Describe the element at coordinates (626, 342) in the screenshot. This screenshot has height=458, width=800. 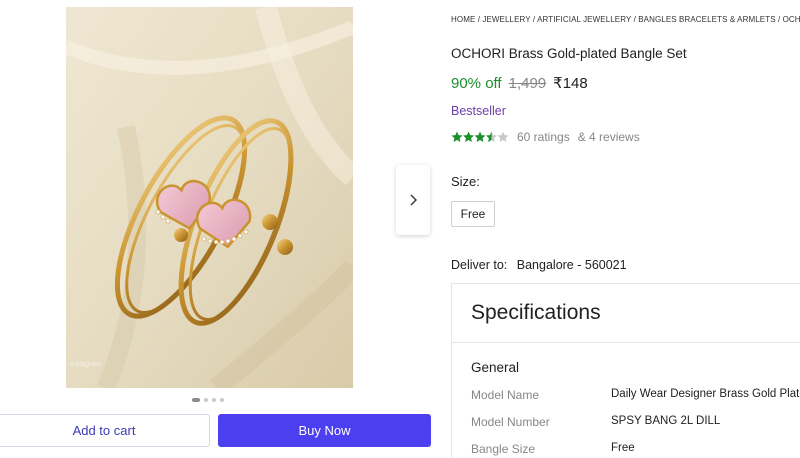
I see `divider` at that location.